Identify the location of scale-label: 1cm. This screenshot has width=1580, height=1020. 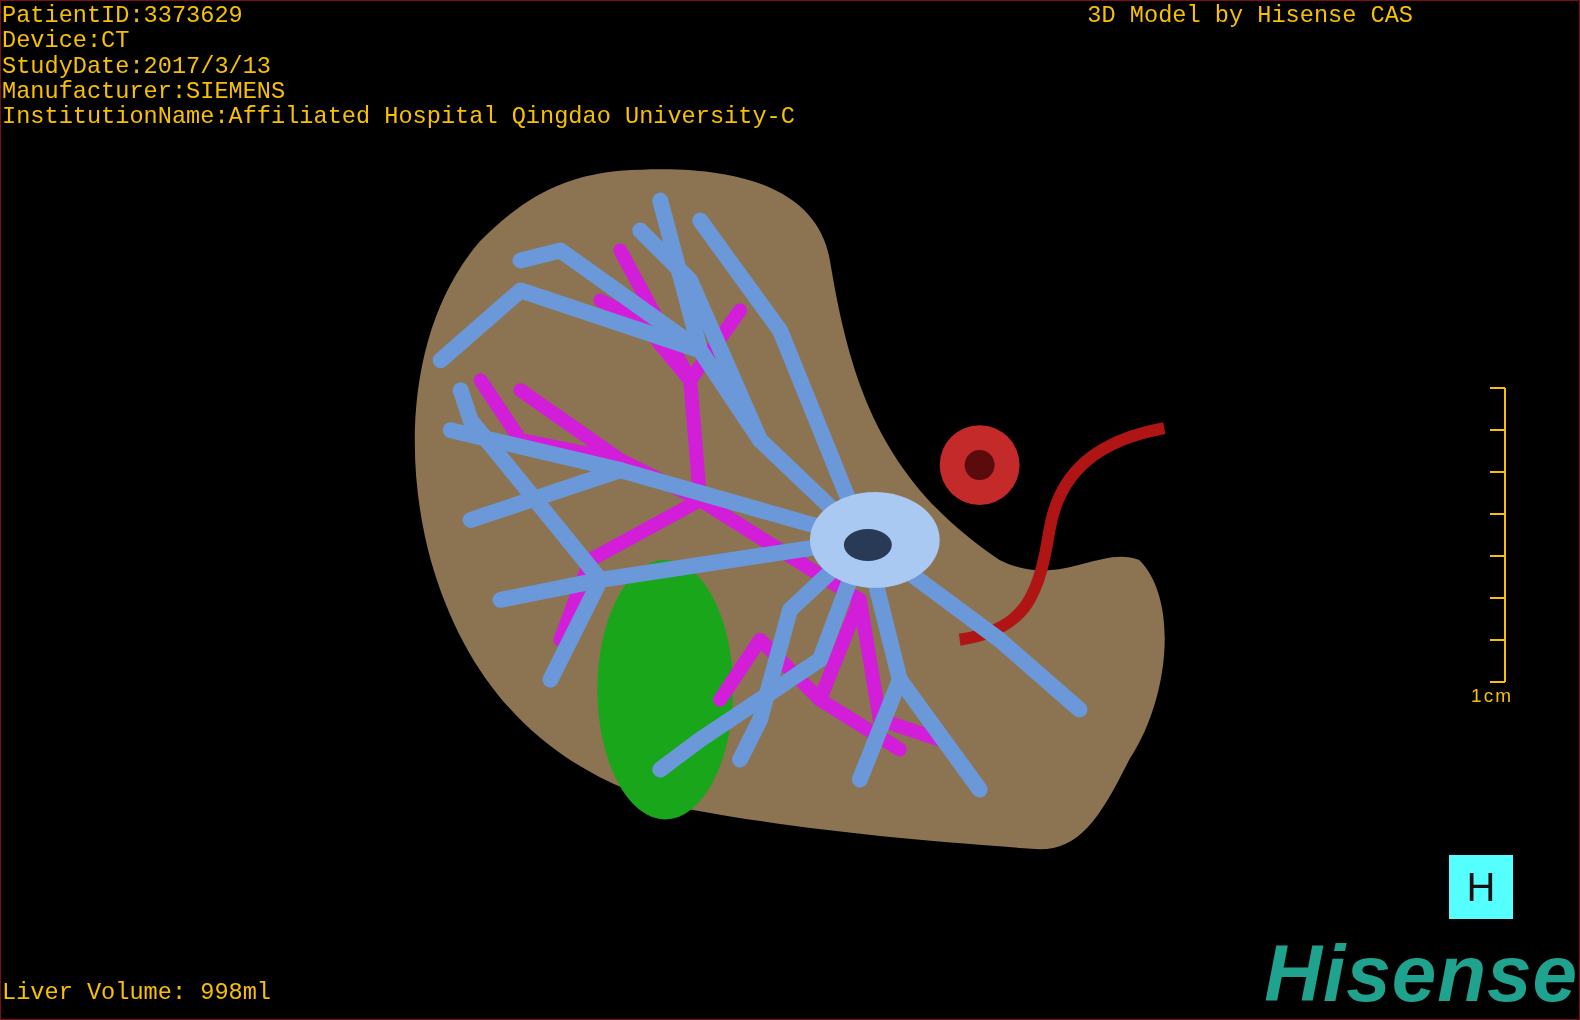
(1492, 696).